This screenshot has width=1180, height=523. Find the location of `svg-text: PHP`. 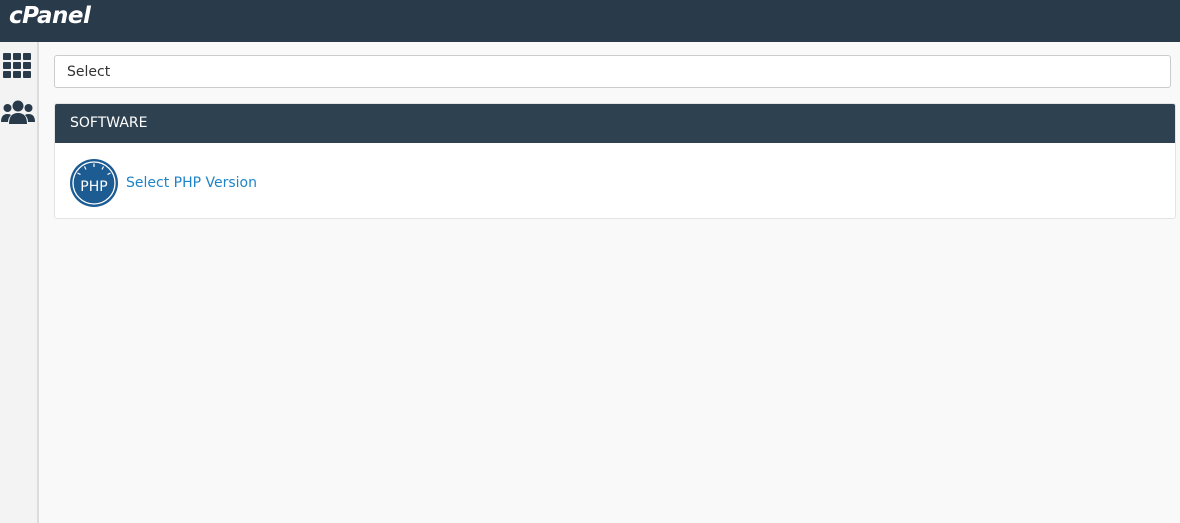

svg-text: PHP is located at coordinates (93, 187).